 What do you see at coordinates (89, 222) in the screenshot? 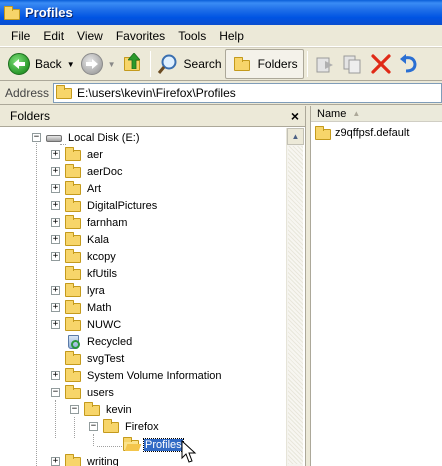
I see `tree-item-farnham: + farnham` at bounding box center [89, 222].